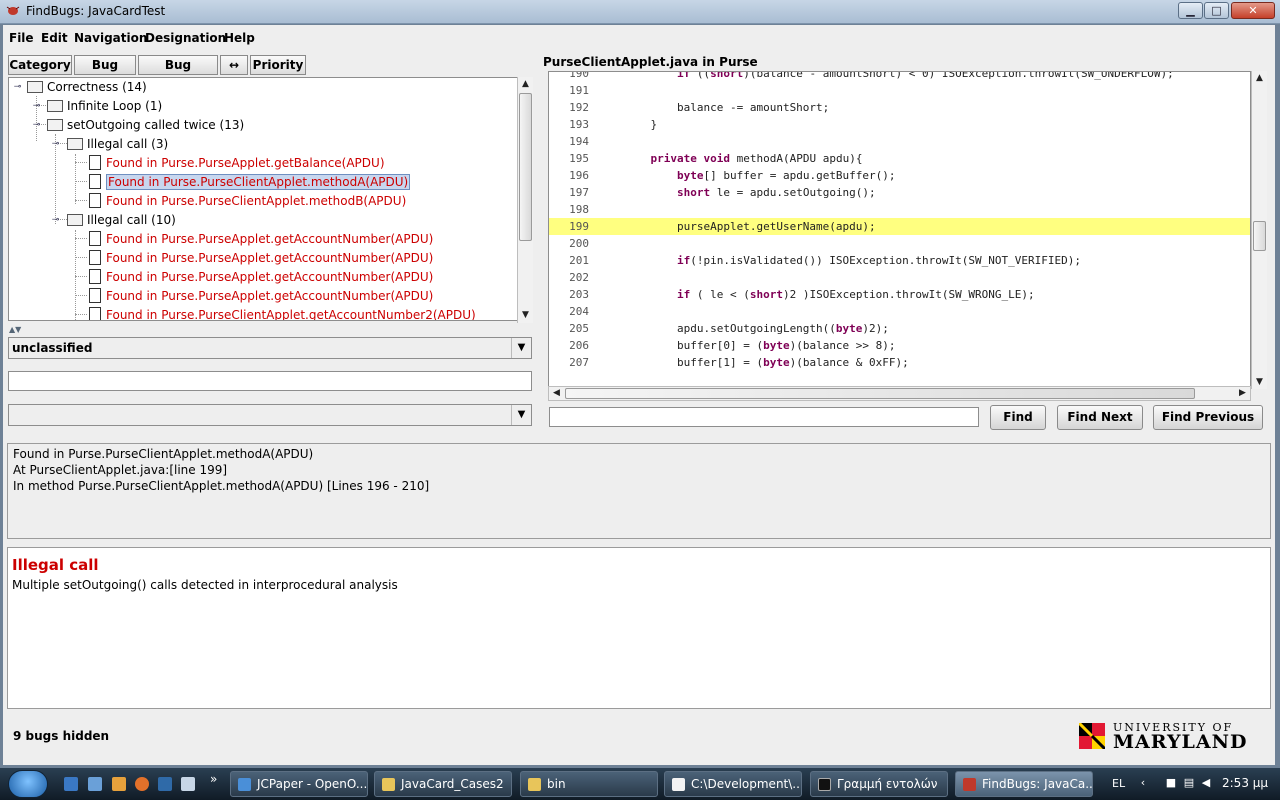 This screenshot has height=800, width=1280. What do you see at coordinates (104, 106) in the screenshot?
I see `tree-node-infinite-loop: Infinite Loop (1)` at bounding box center [104, 106].